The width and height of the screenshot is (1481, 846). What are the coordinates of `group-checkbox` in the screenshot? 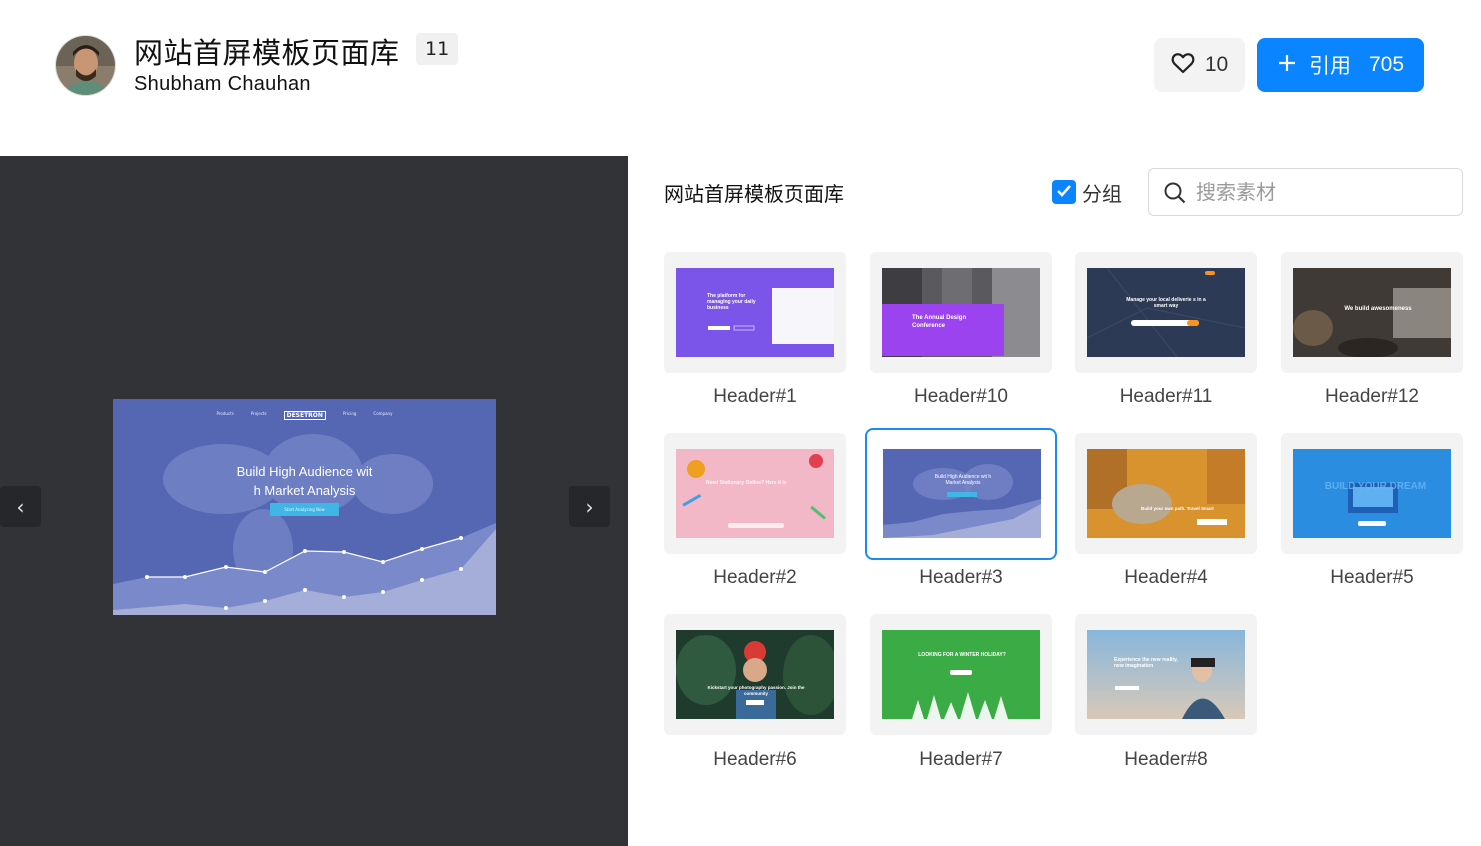 It's located at (1064, 192).